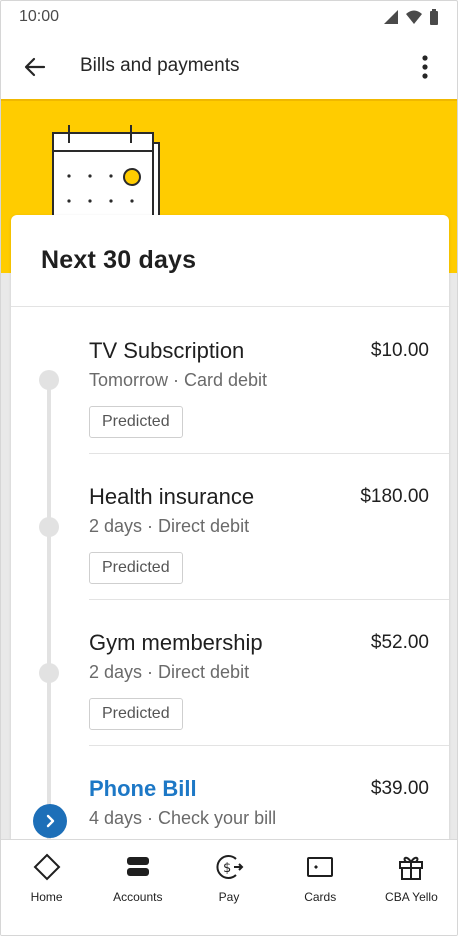 The image size is (458, 936). I want to click on nav-label: Pay, so click(229, 897).